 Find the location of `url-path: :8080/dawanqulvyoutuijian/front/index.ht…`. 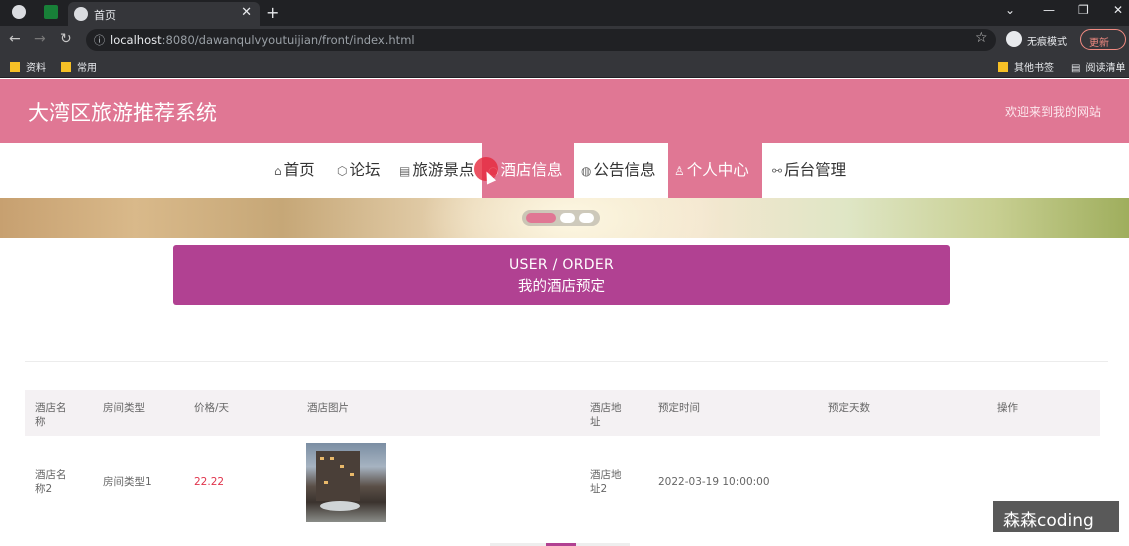

url-path: :8080/dawanqulvyoutuijian/front/index.ht… is located at coordinates (288, 40).